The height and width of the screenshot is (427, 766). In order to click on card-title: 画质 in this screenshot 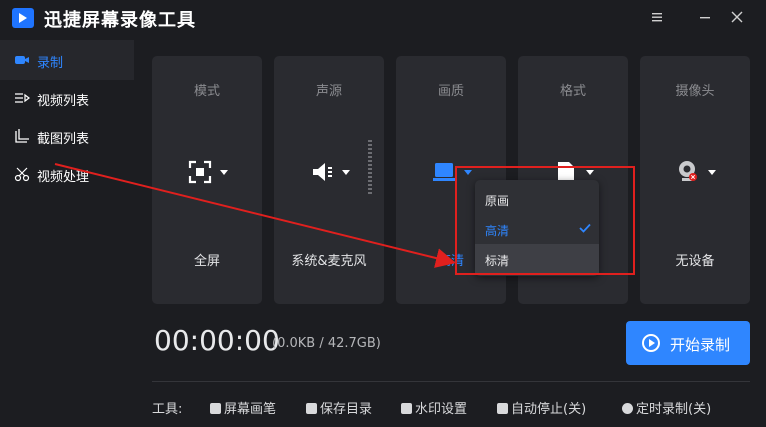, I will do `click(450, 91)`.